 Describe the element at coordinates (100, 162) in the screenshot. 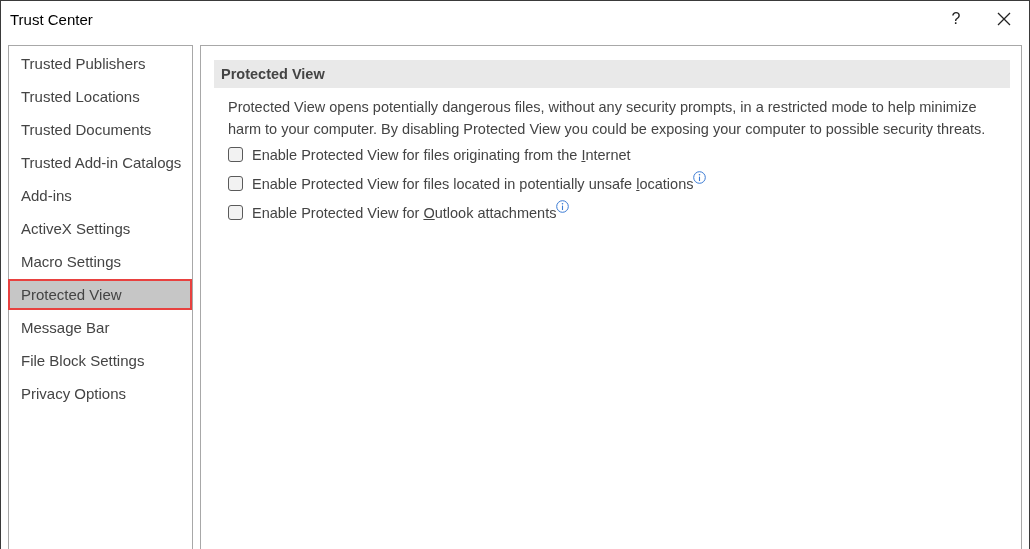

I see `category-item: Trusted Add-in Catalogs` at that location.